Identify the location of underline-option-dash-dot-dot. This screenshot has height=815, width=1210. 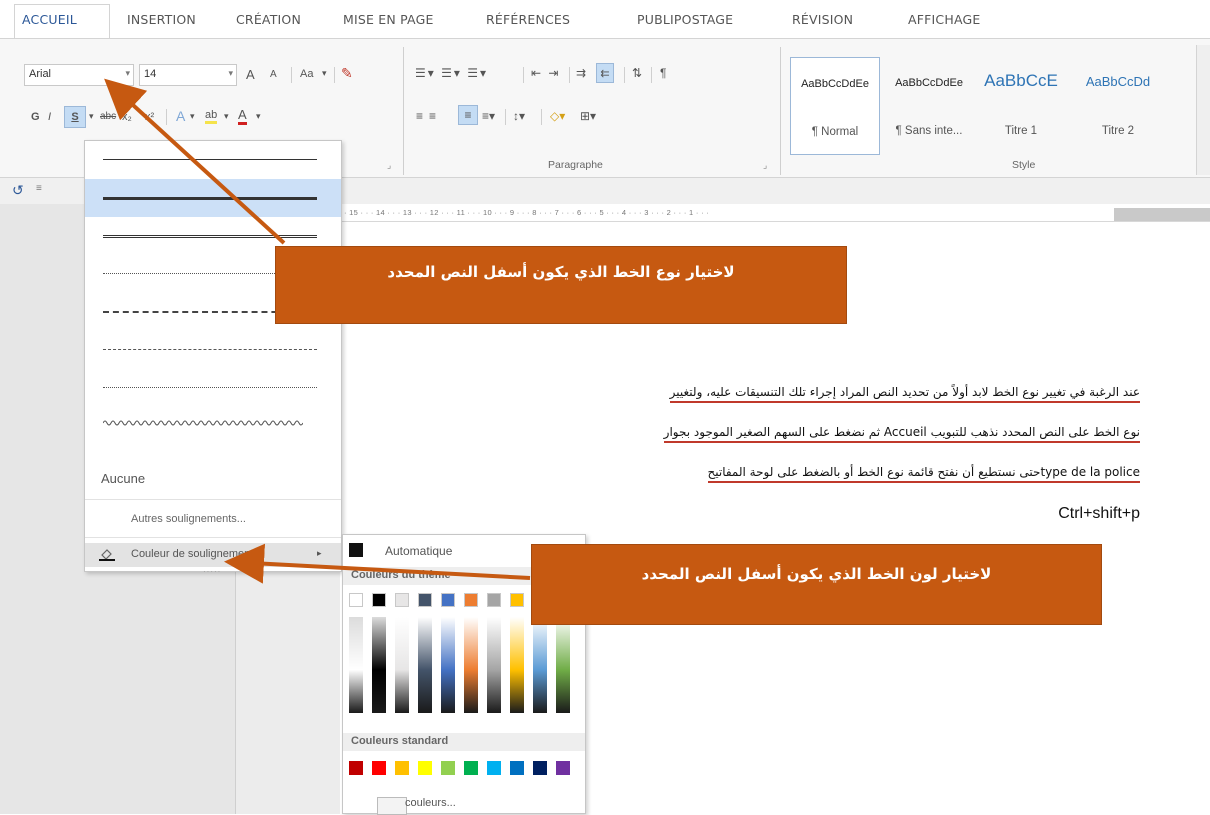
(213, 388).